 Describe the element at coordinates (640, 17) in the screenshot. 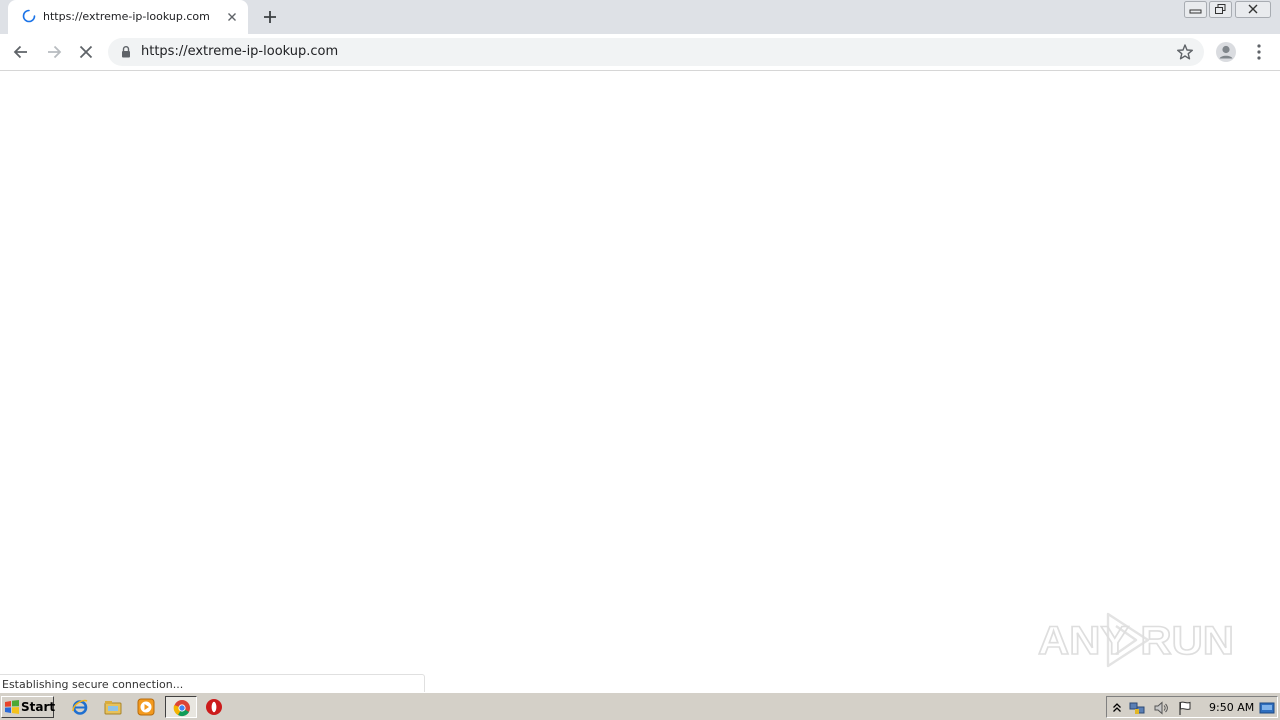

I see `tab-strip: https://extreme-ip-lookup.com` at that location.